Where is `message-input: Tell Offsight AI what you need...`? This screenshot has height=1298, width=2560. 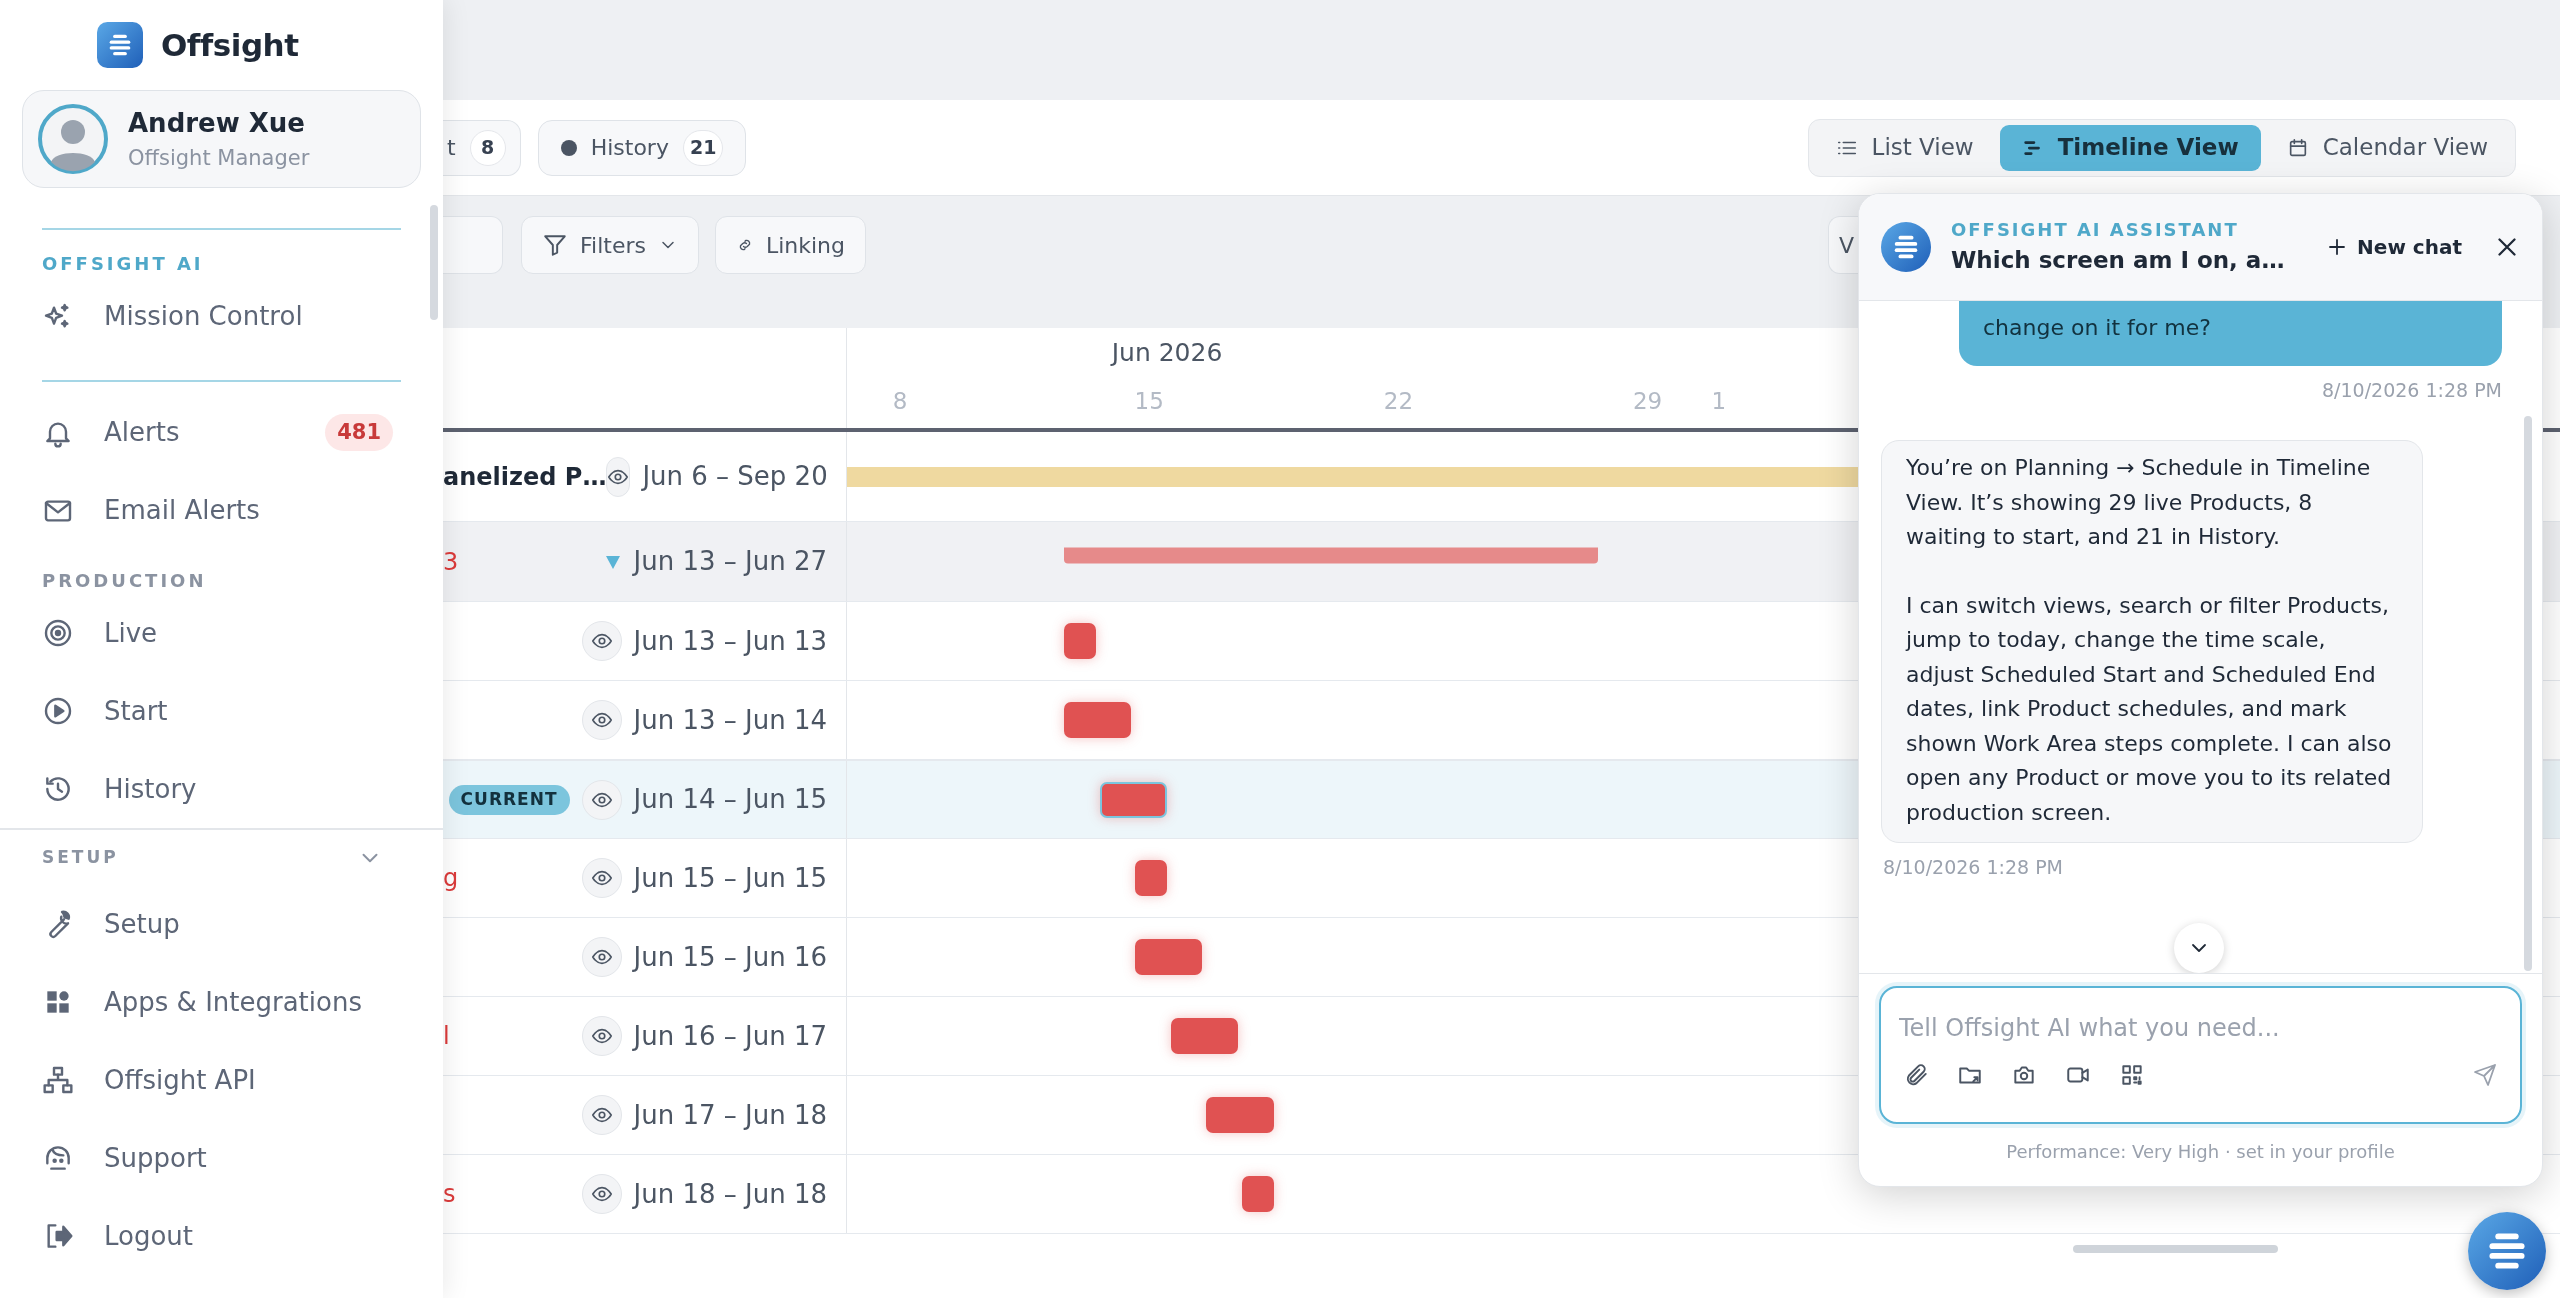 message-input: Tell Offsight AI what you need... is located at coordinates (2200, 1028).